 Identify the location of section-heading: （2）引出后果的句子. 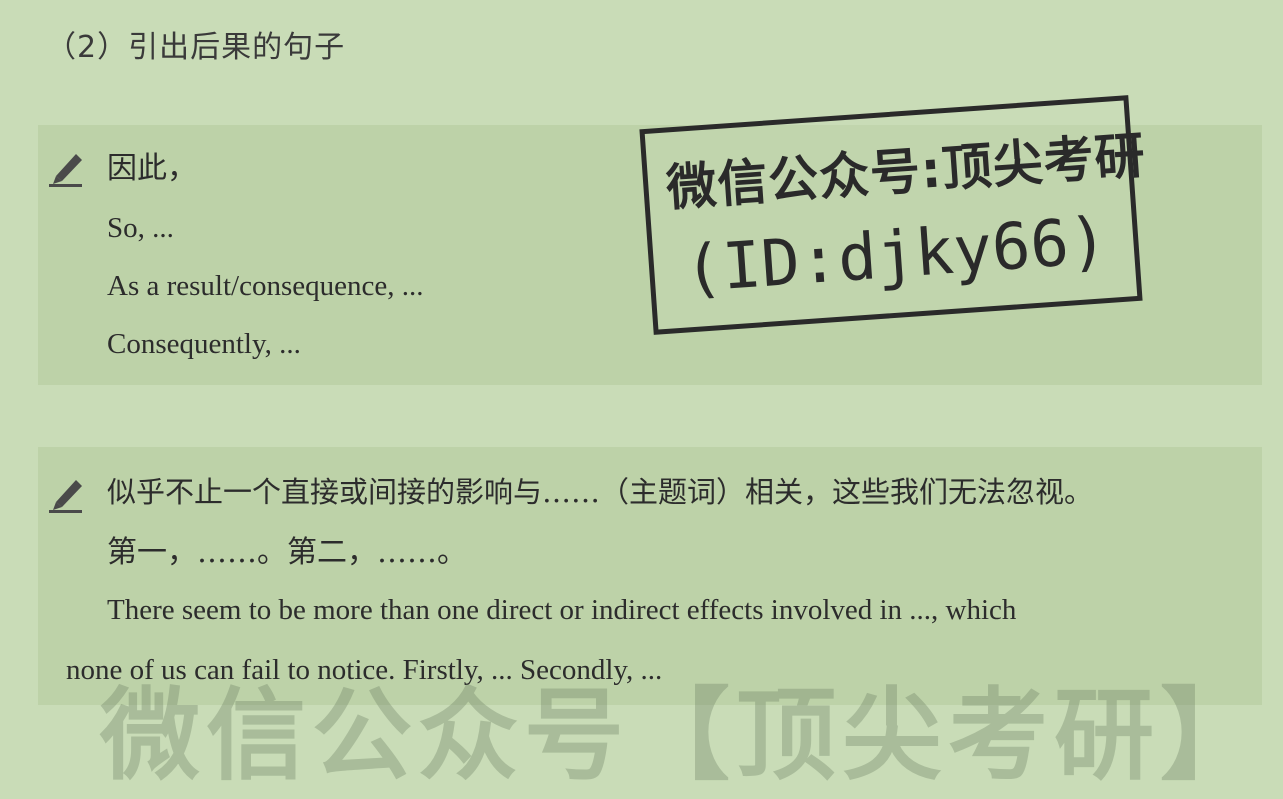
(196, 47).